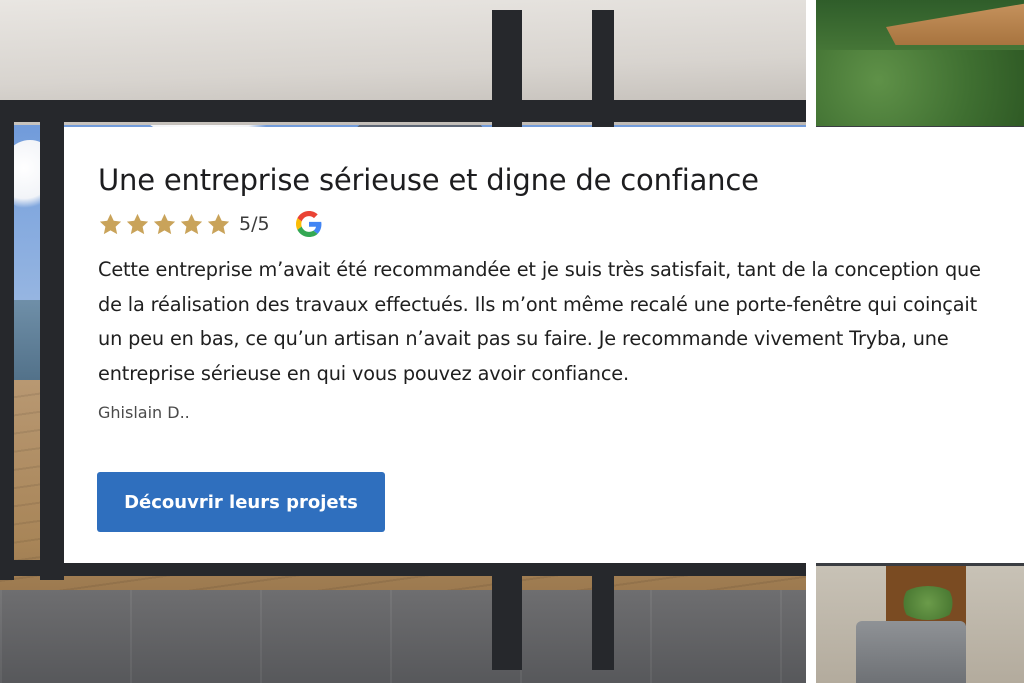  I want to click on google-logo-icon, so click(308, 224).